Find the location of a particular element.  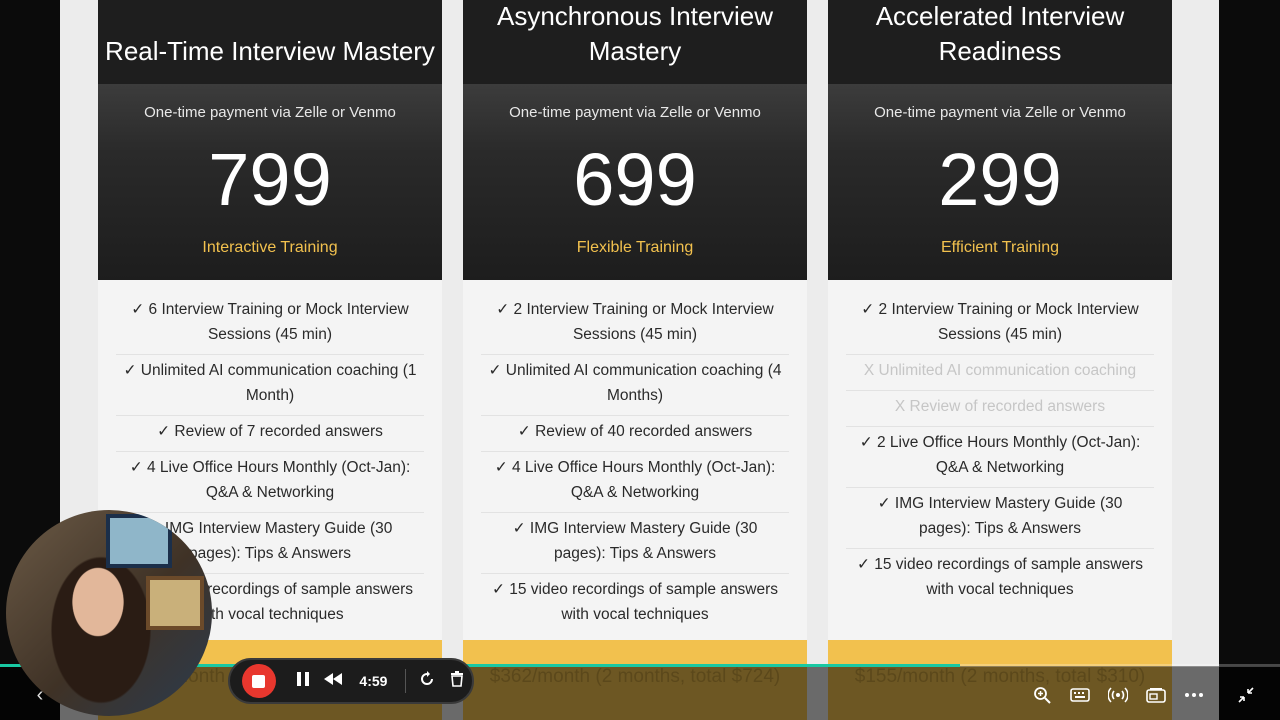

pause-icon is located at coordinates (303, 681).